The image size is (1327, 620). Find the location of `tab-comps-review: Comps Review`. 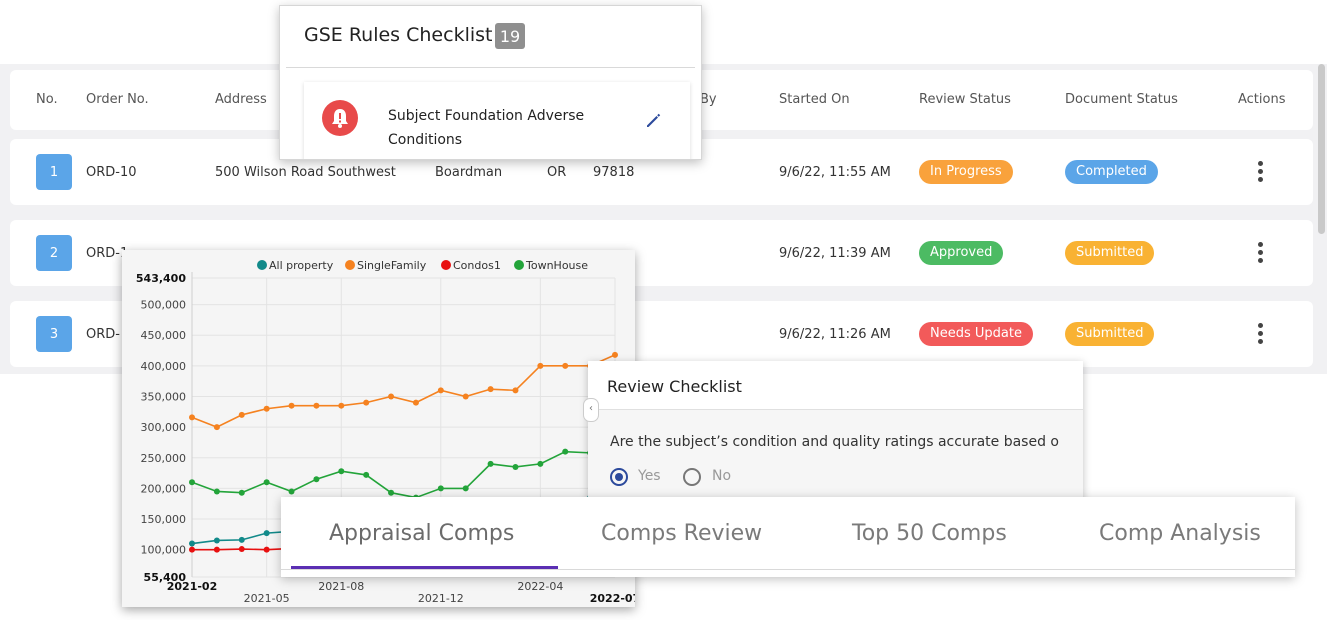

tab-comps-review: Comps Review is located at coordinates (681, 533).